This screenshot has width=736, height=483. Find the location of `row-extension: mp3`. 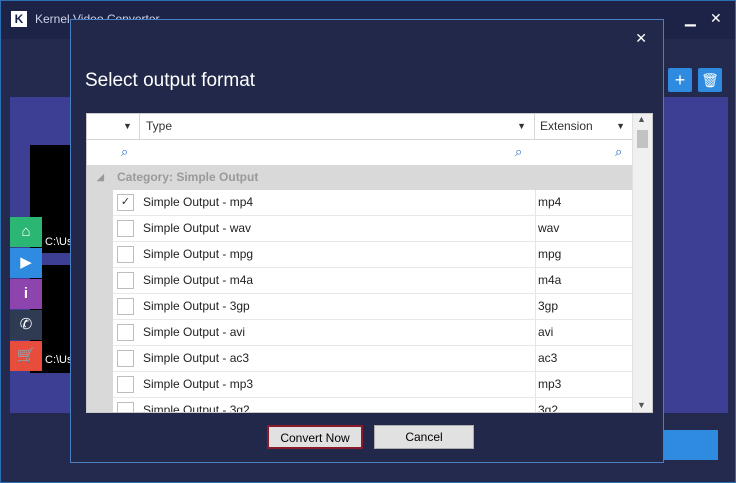

row-extension: mp3 is located at coordinates (586, 384).